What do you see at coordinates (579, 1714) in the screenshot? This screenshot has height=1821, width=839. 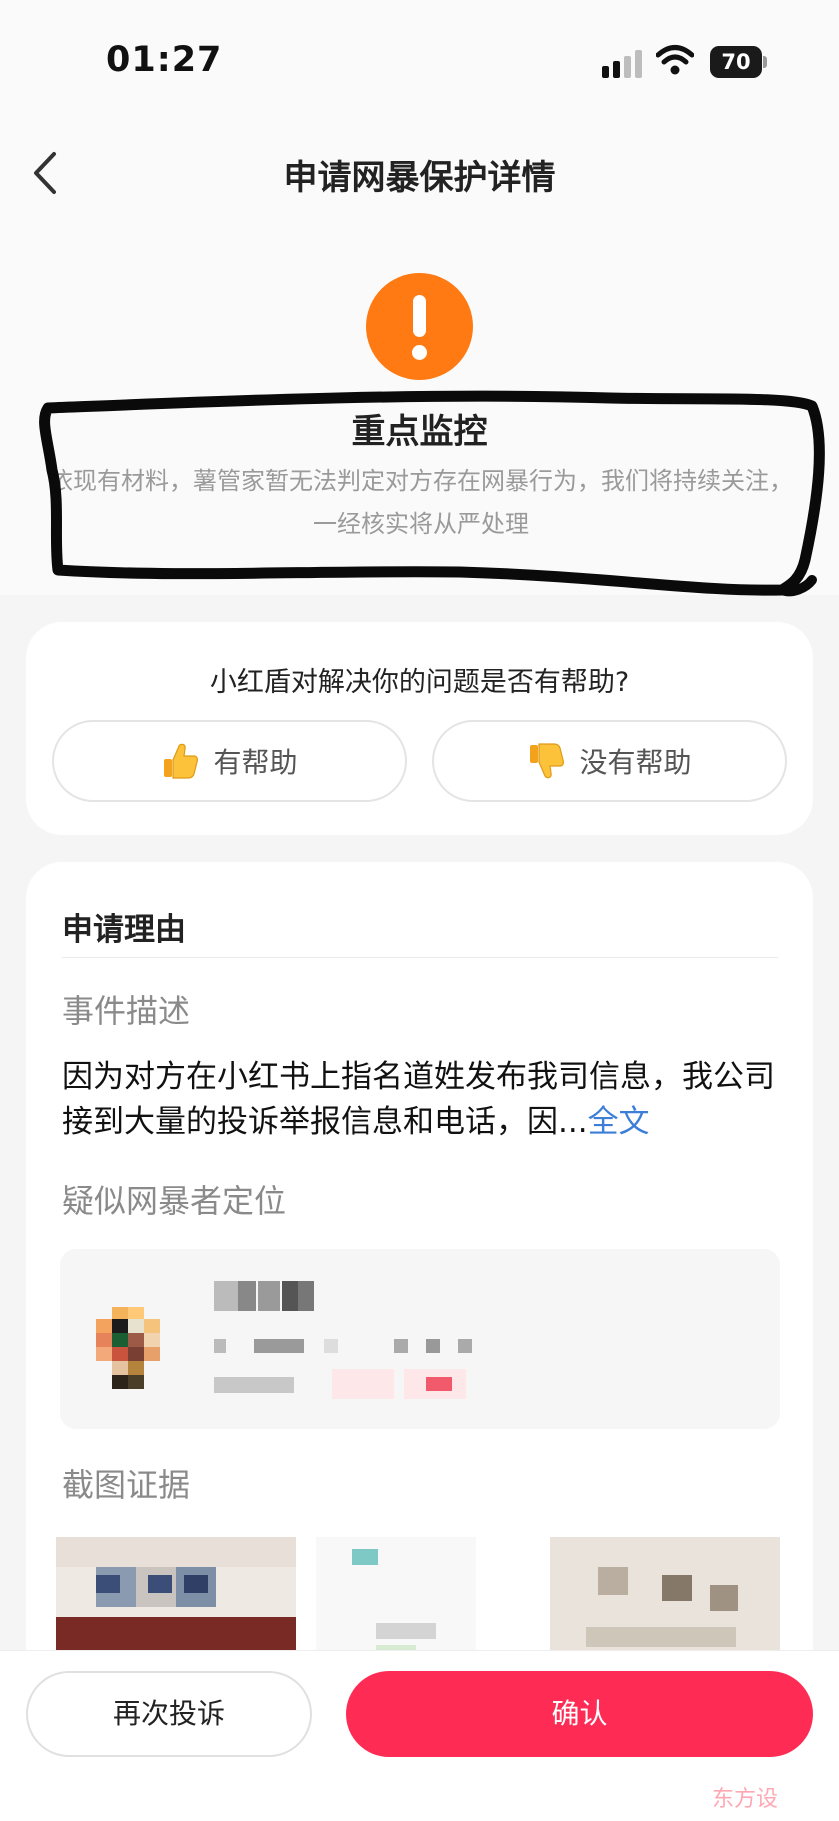 I see `confirm-button: 确认` at bounding box center [579, 1714].